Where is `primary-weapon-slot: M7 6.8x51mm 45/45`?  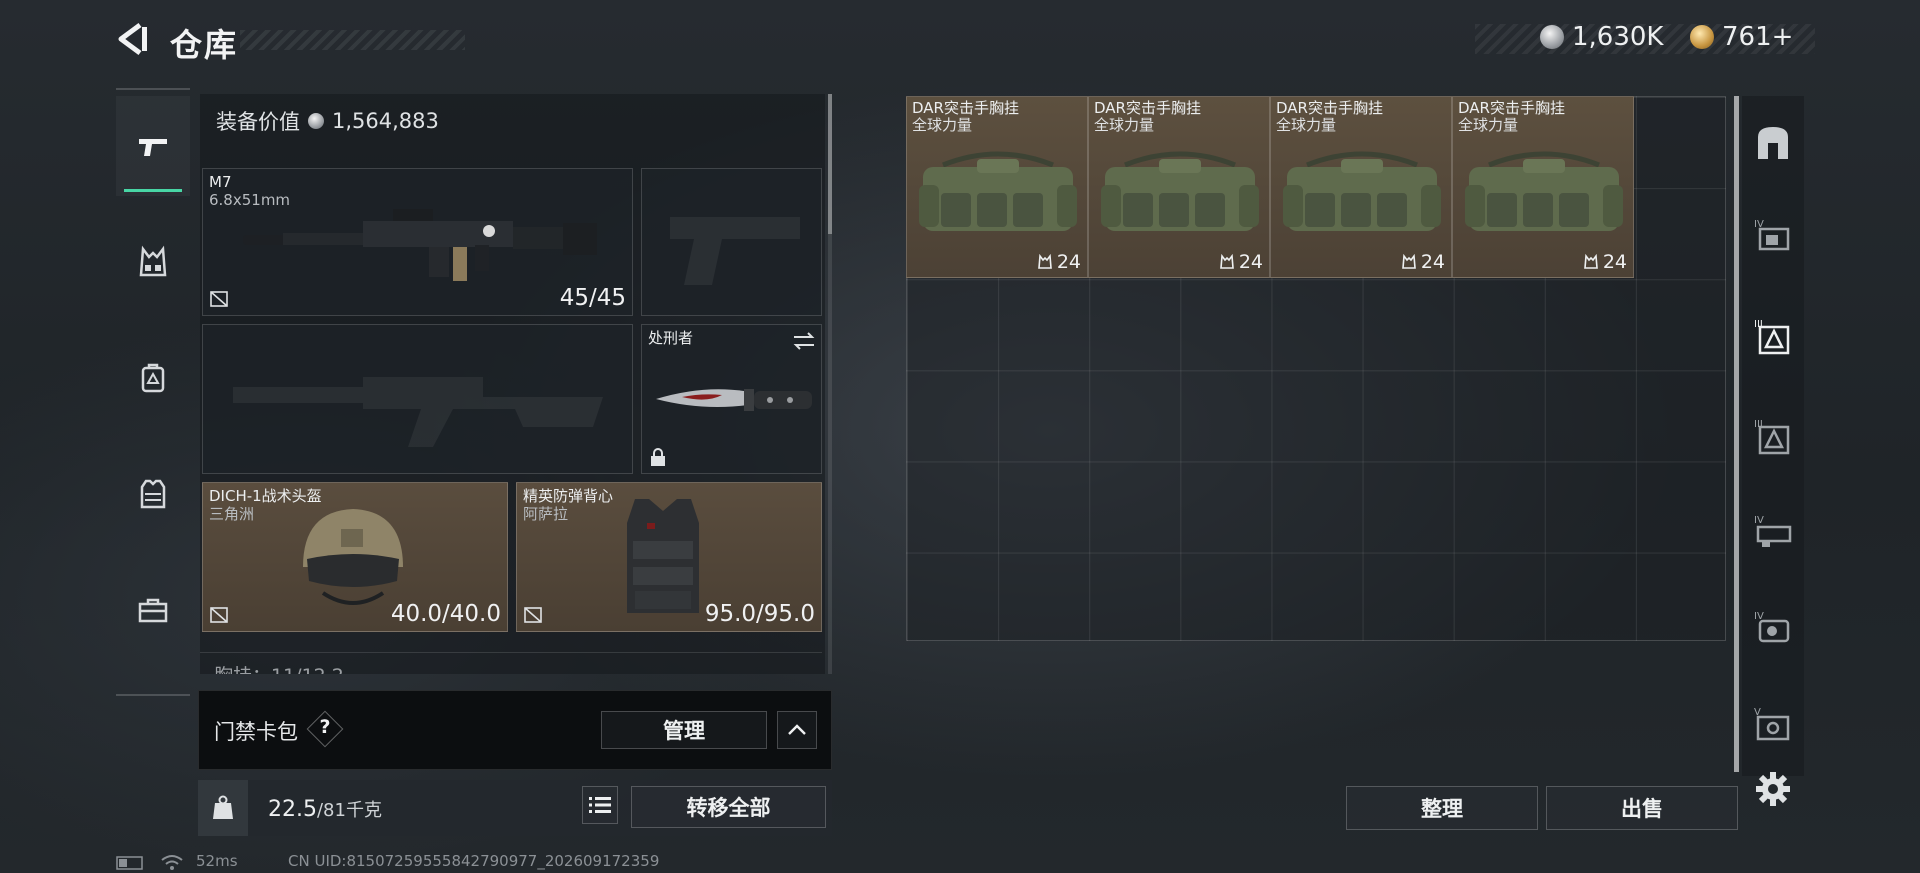 primary-weapon-slot: M7 6.8x51mm 45/45 is located at coordinates (417, 242).